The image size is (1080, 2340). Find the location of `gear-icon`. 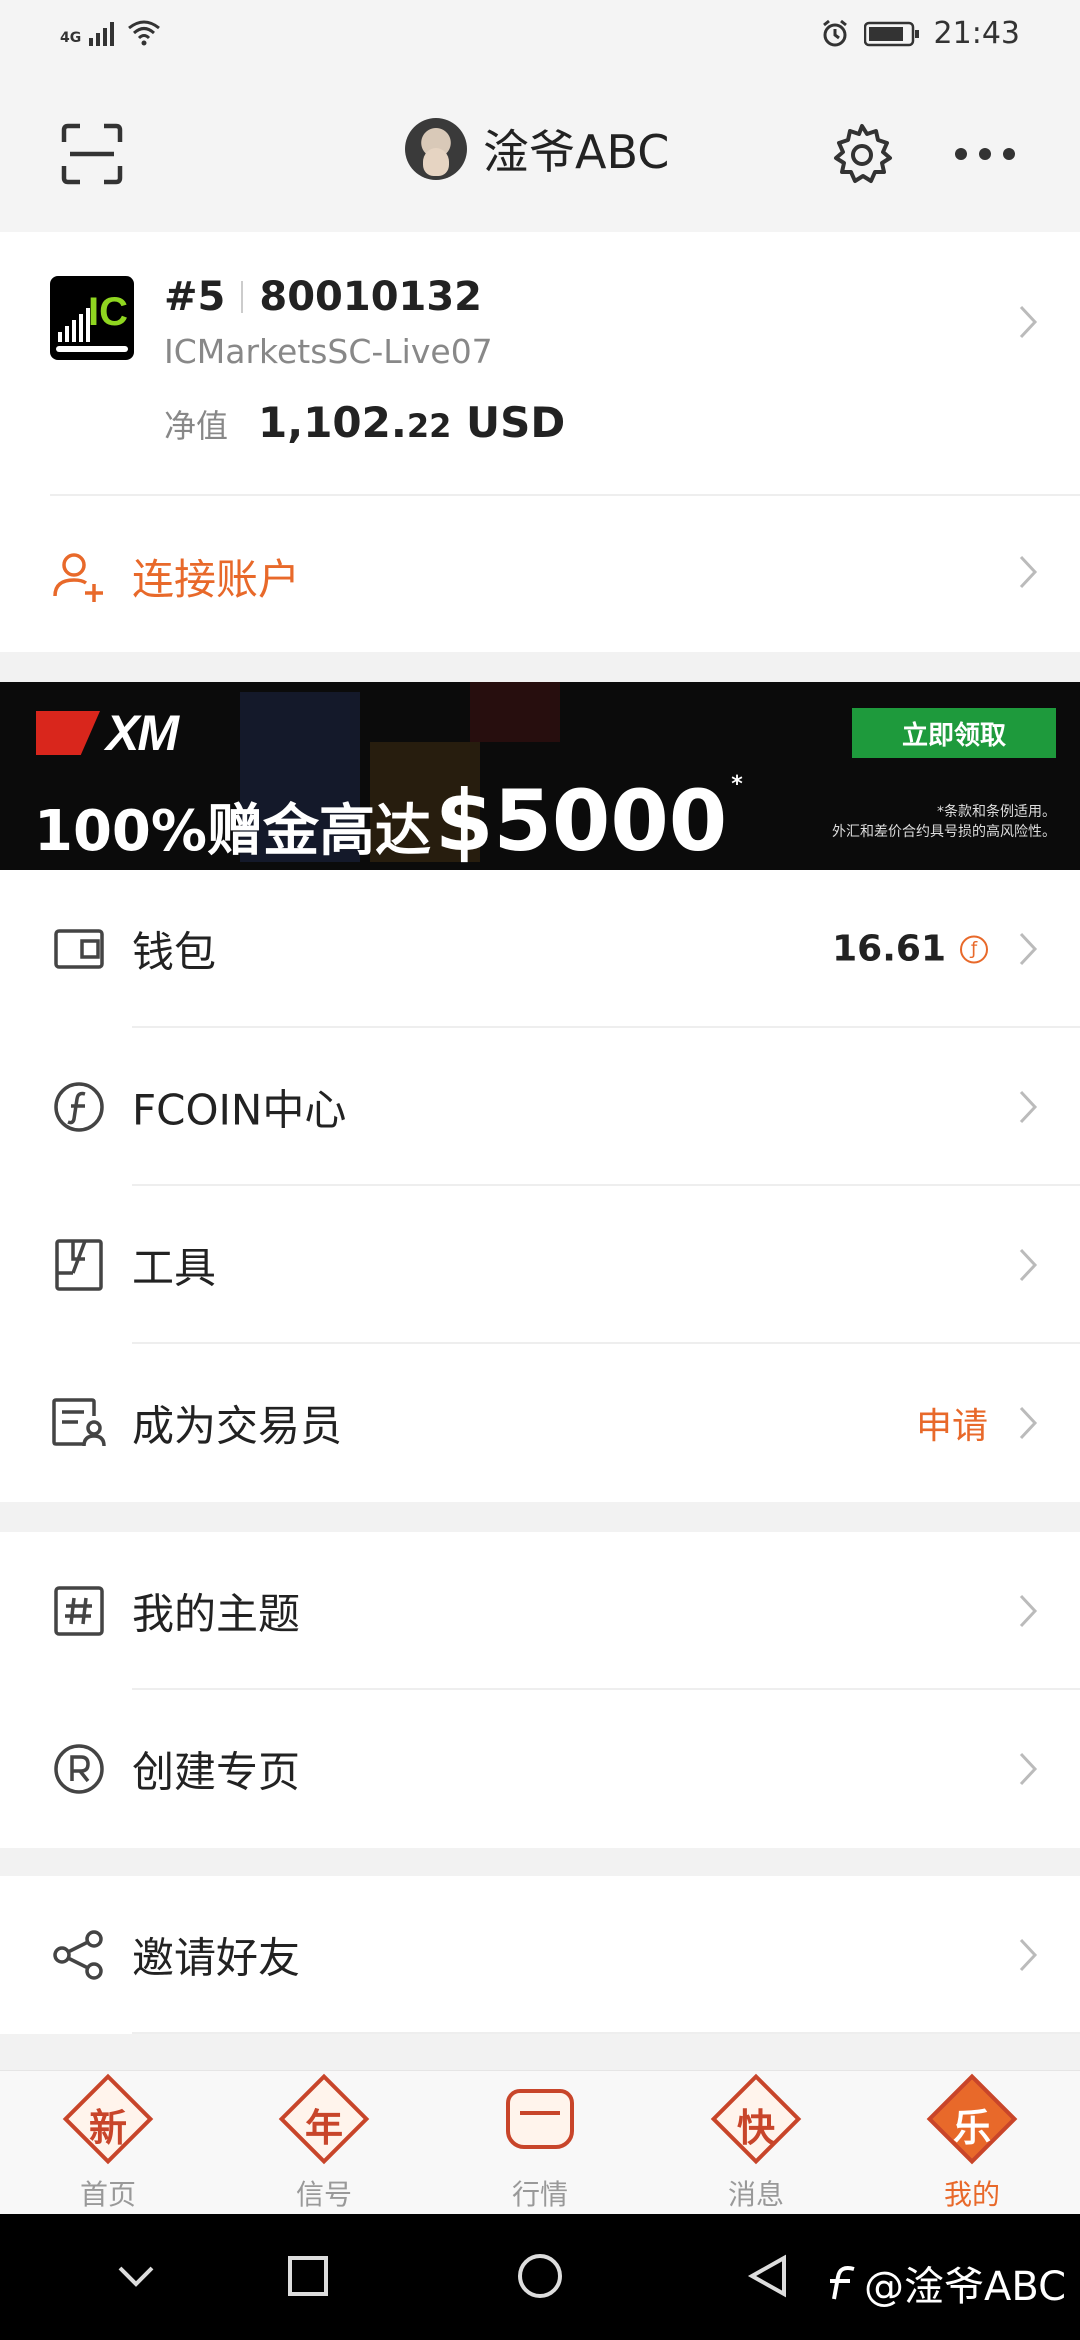

gear-icon is located at coordinates (862, 154).